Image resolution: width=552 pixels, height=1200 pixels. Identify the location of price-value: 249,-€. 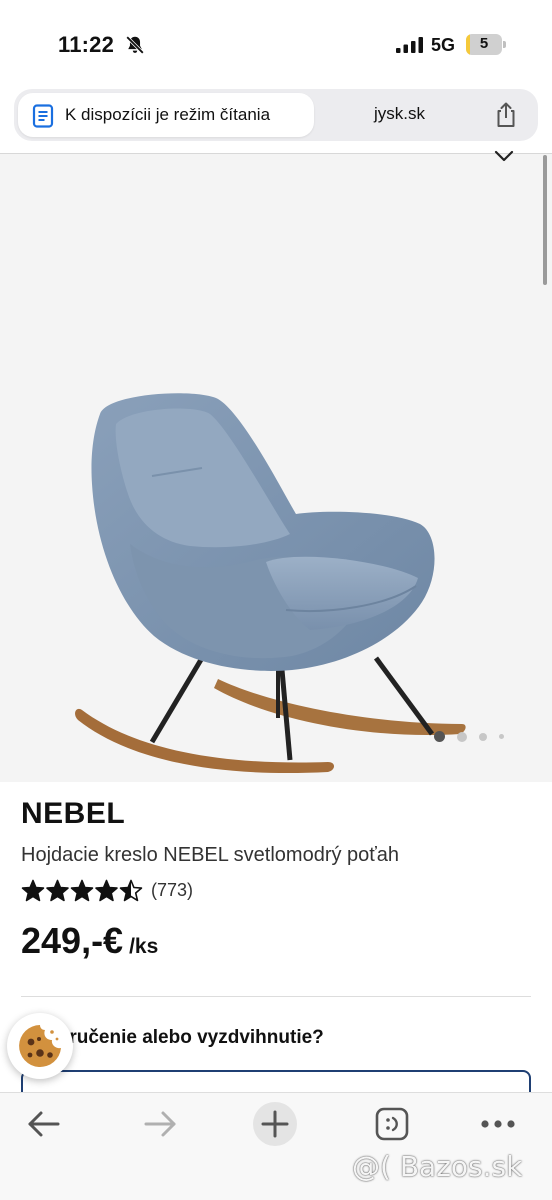
(72, 940).